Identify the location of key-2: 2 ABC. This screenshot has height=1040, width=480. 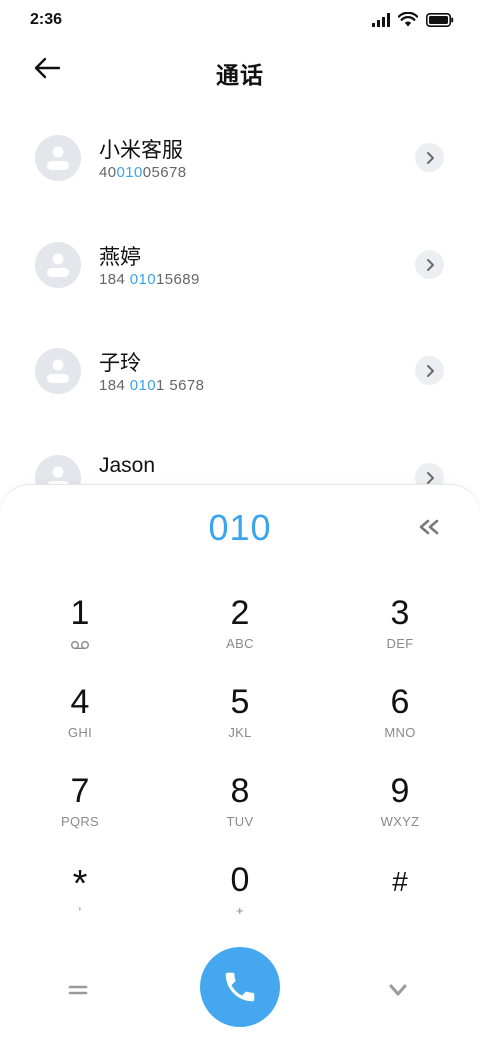
(240, 621).